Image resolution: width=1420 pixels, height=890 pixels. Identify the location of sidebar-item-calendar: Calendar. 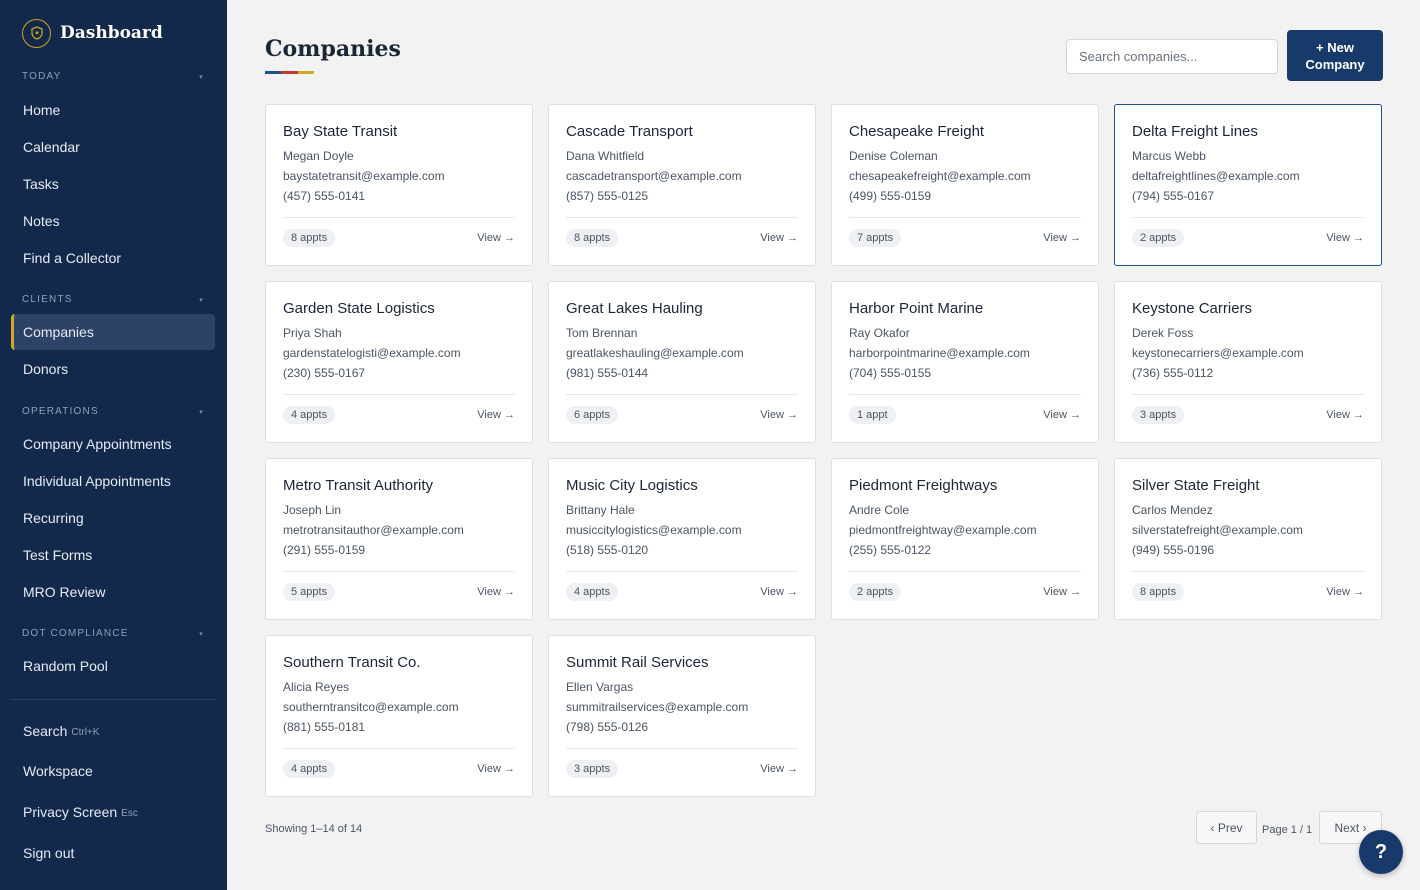
(113, 147).